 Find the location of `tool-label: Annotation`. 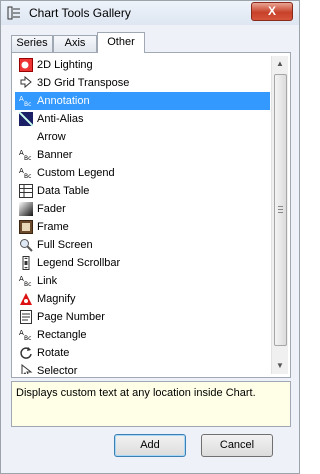

tool-label: Annotation is located at coordinates (63, 101).